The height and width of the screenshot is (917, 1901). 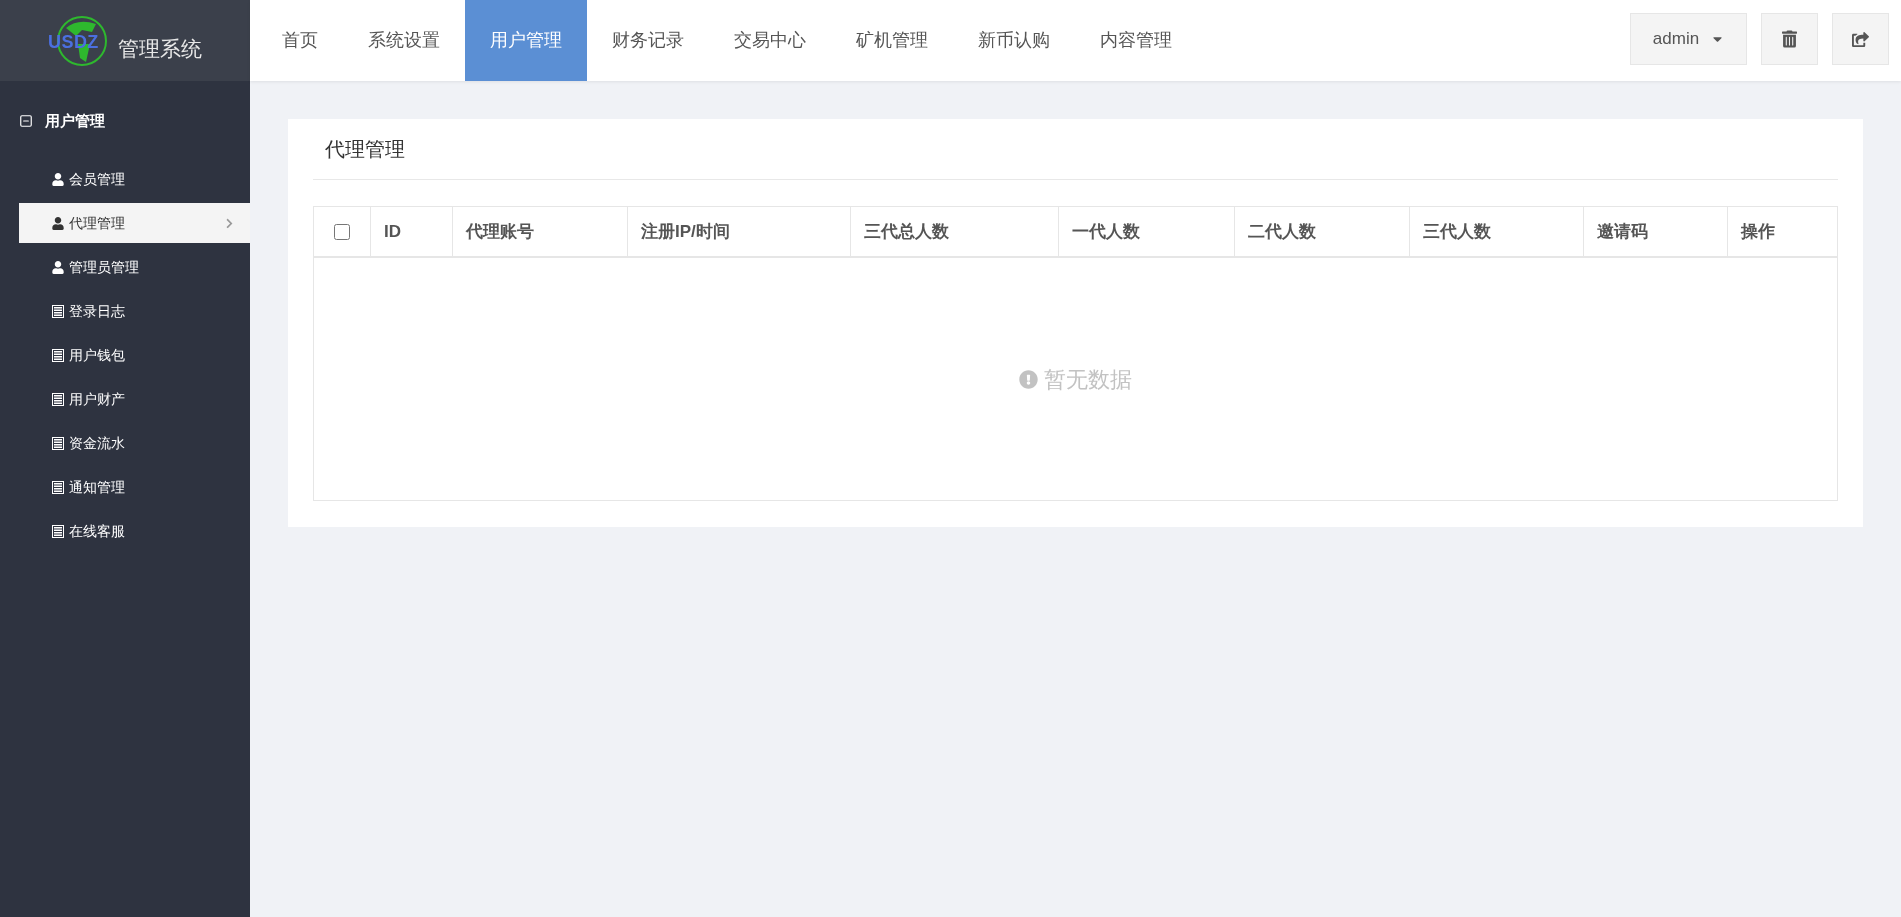 I want to click on sidebar-item: 通知管理, so click(x=134, y=487).